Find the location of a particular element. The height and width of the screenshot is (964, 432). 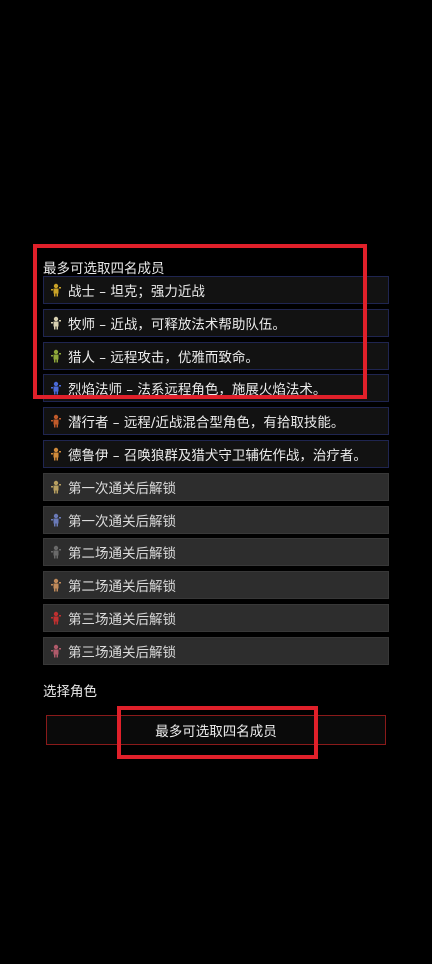

role-label: 潜行者 – 远程/近战混合型角色，有拾取技能。 is located at coordinates (206, 423).